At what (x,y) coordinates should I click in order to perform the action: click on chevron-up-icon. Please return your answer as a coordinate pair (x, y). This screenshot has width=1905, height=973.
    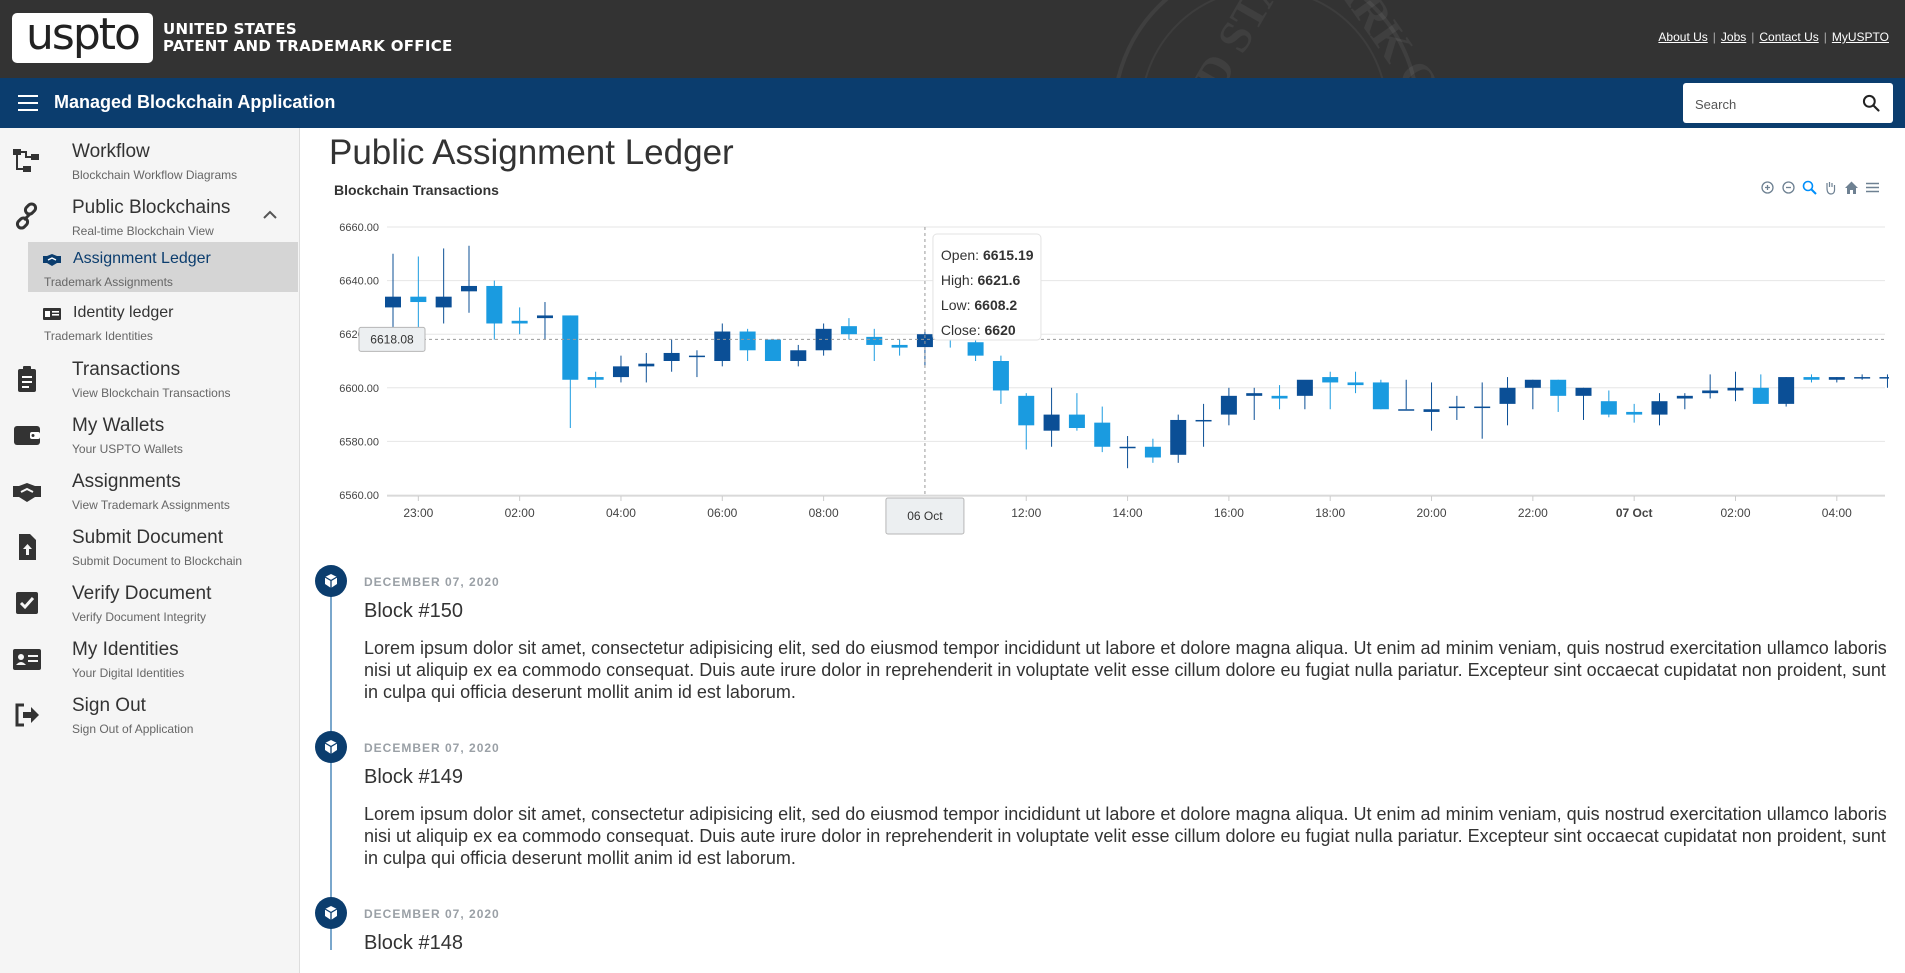
    Looking at the image, I should click on (270, 215).